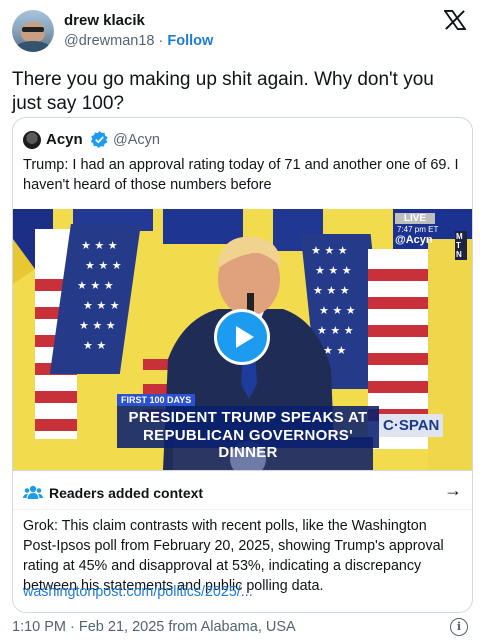 The width and height of the screenshot is (480, 640). I want to click on author-display-name: drew klacik, so click(104, 20).